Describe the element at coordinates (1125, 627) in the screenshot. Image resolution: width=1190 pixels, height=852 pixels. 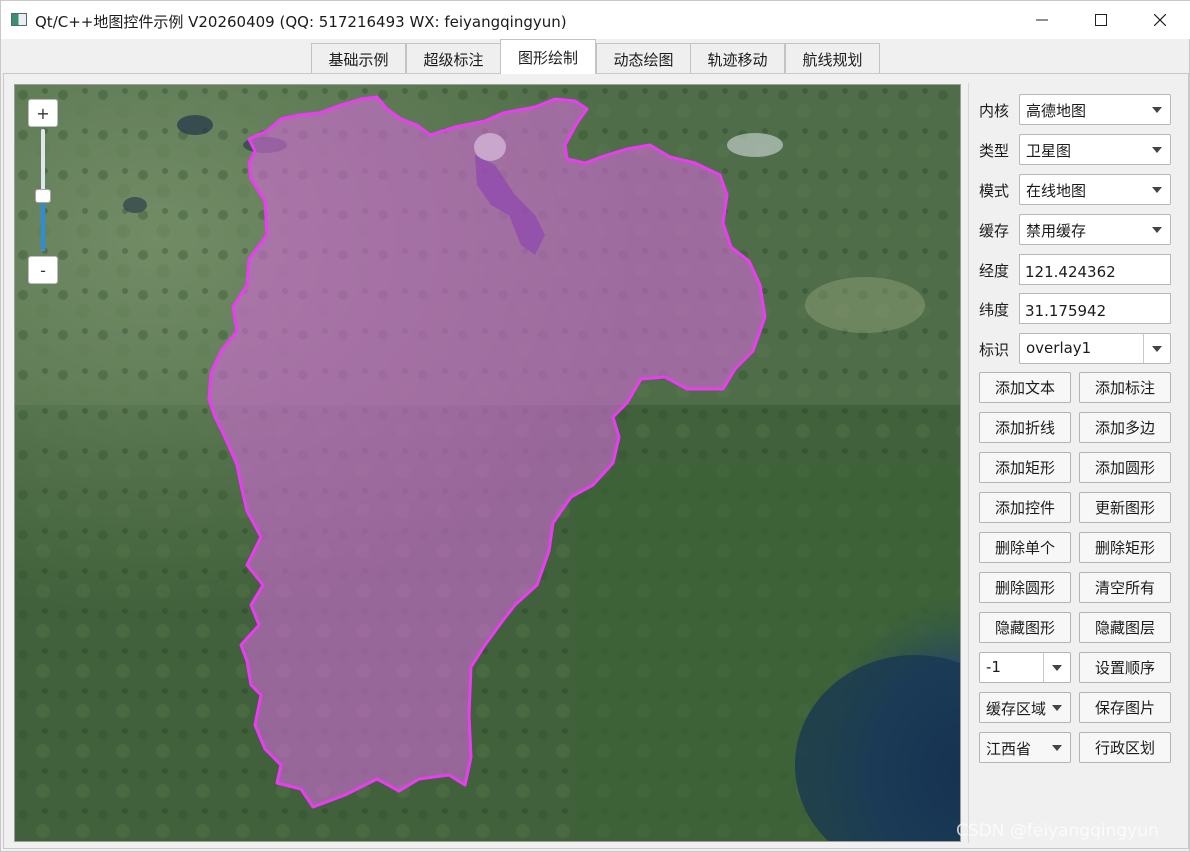
I see `hide-layer-button: 隐藏图层` at that location.